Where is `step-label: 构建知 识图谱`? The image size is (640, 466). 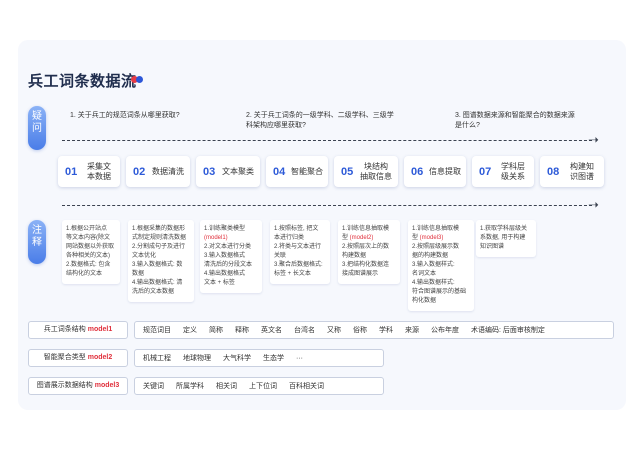 step-label: 构建知 识图谱 is located at coordinates (582, 171).